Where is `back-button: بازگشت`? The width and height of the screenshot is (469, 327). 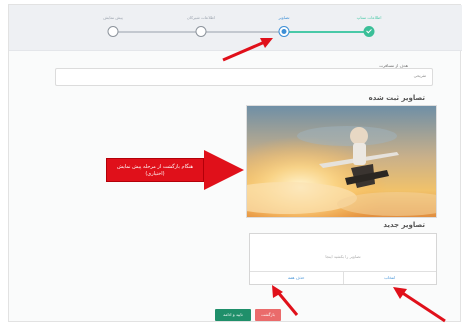
back-button: بازگشت is located at coordinates (268, 315).